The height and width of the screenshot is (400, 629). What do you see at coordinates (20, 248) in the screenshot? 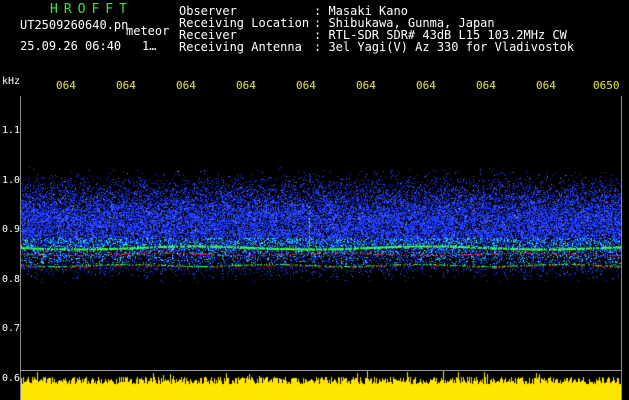
I see `axis-left` at bounding box center [20, 248].